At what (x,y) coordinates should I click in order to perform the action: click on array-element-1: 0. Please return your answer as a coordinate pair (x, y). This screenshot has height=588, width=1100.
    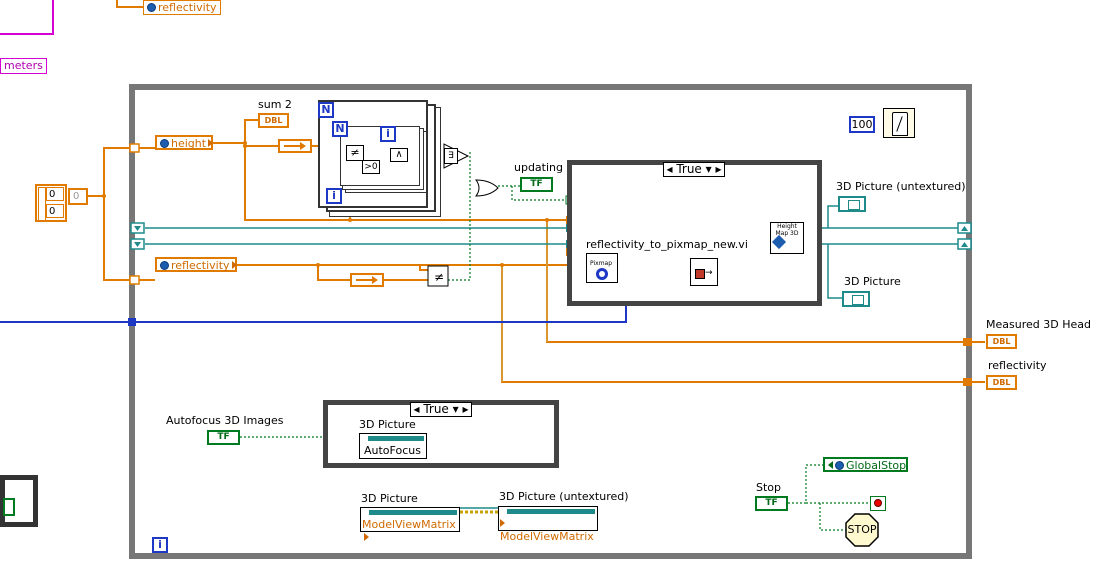
    Looking at the image, I should click on (55, 194).